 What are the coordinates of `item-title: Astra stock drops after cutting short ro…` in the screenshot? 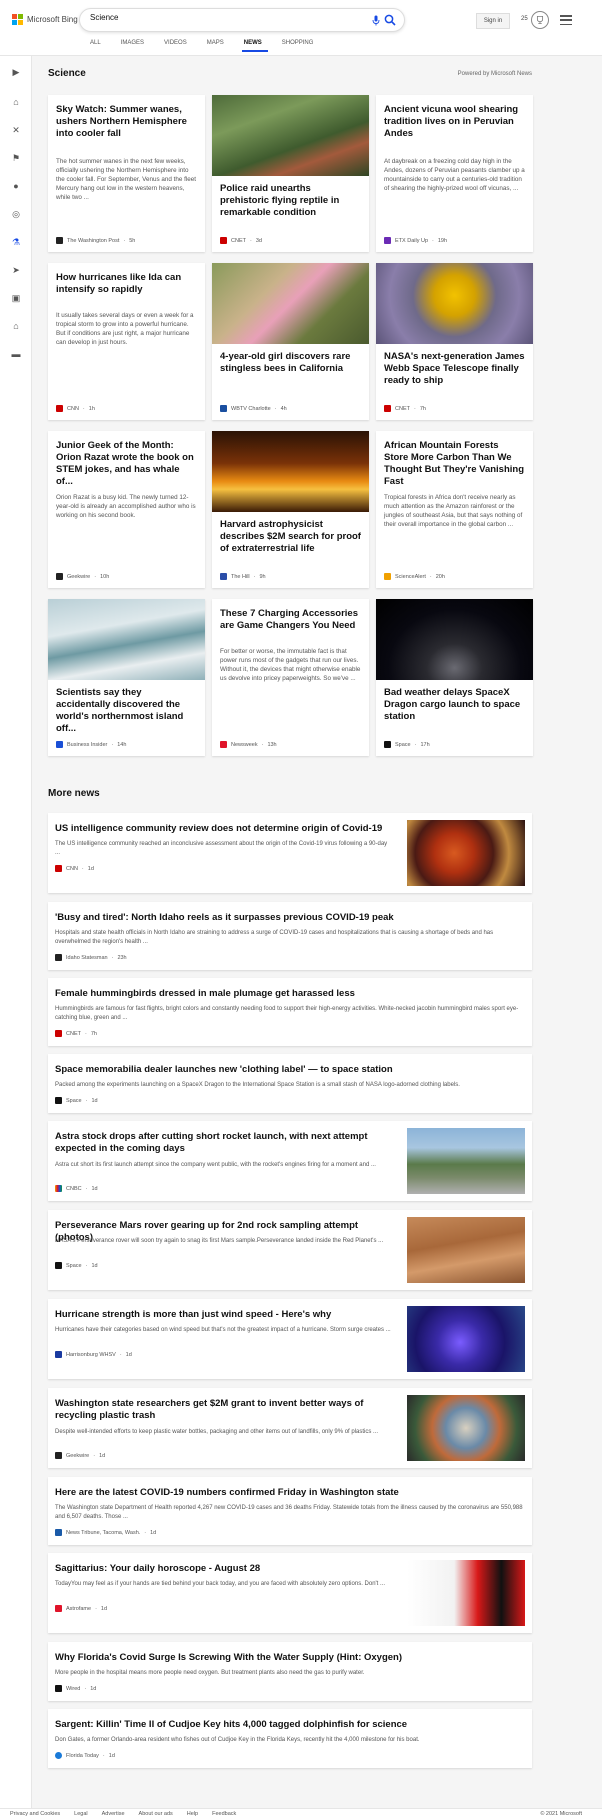 It's located at (223, 1143).